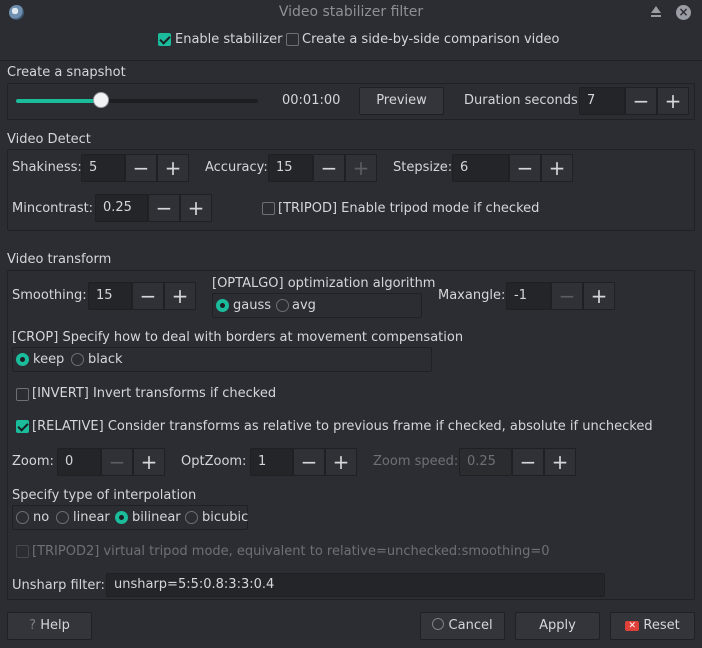 This screenshot has width=702, height=648. I want to click on optalgo-gauss-label: gauss, so click(252, 305).